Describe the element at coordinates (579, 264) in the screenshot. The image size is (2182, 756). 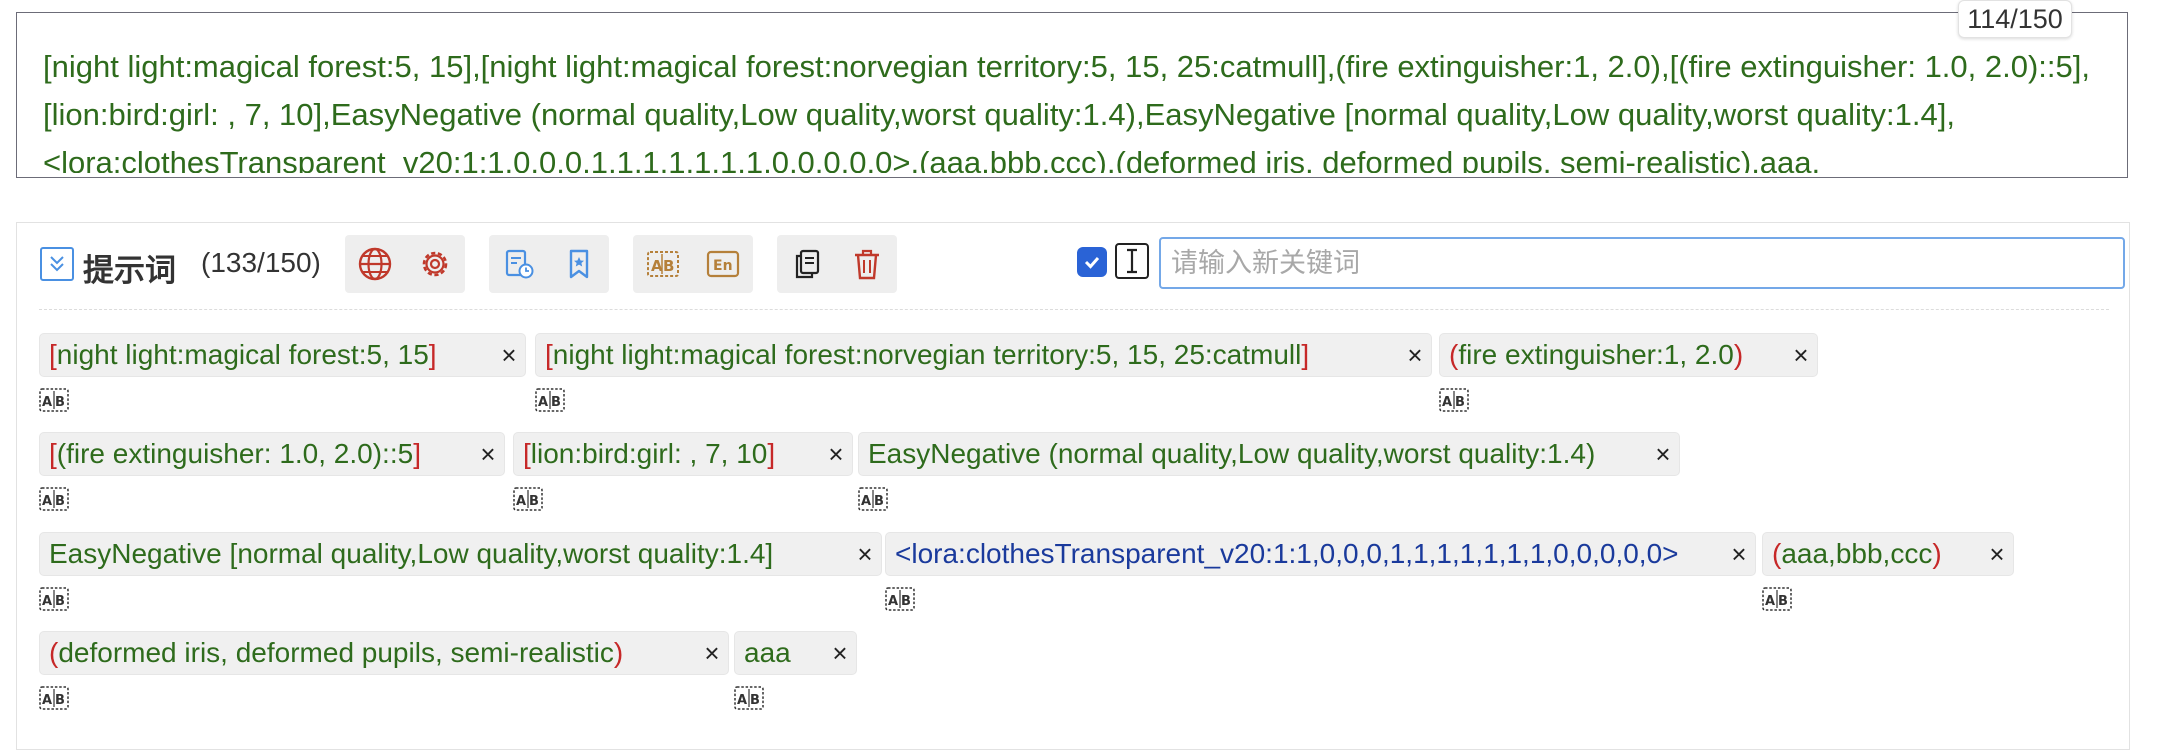
I see `bookmark-icon` at that location.